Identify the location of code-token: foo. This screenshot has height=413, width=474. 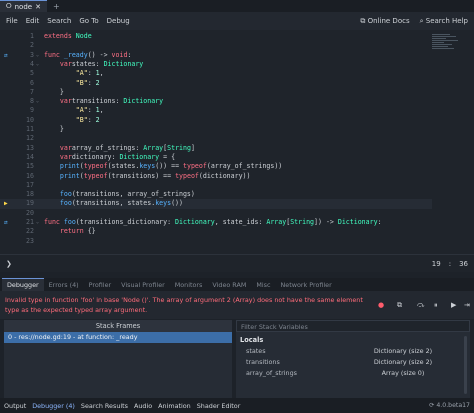
(65, 203).